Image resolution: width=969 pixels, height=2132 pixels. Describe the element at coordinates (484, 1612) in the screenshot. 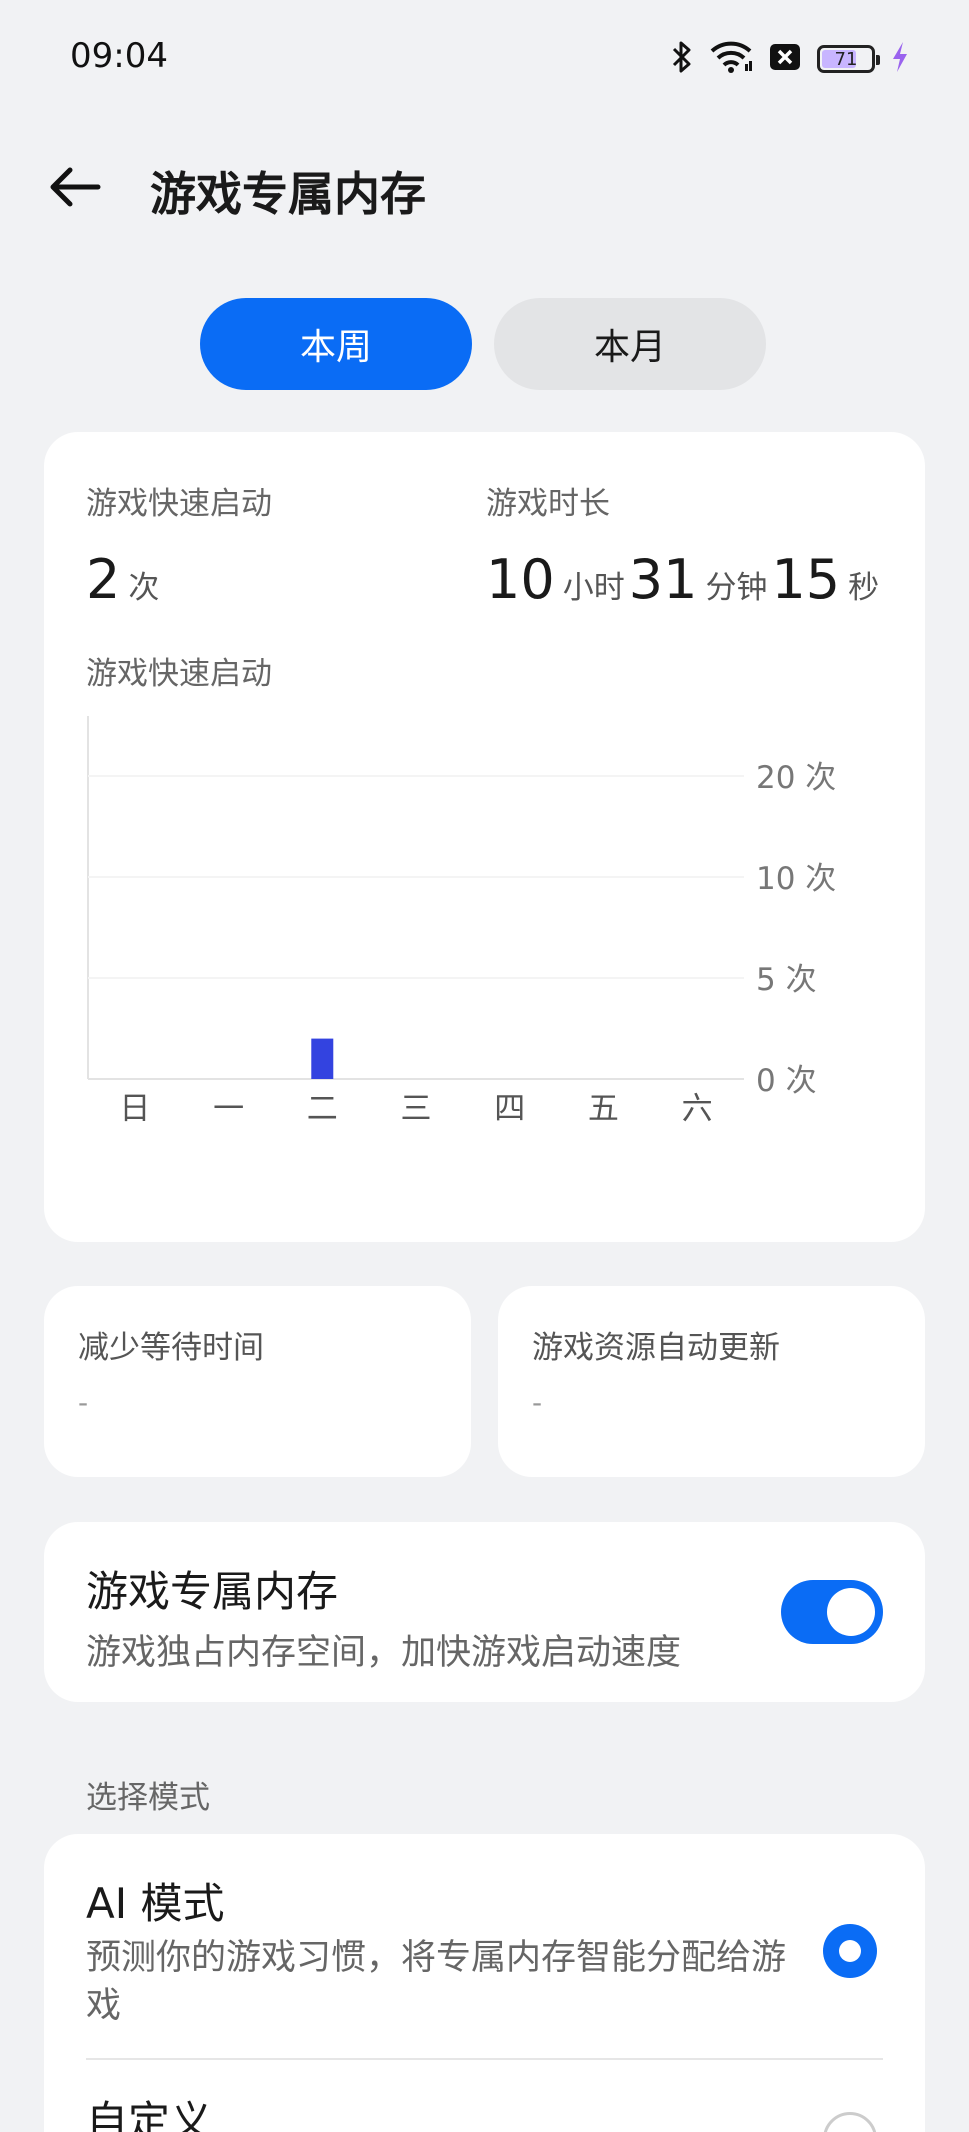

I see `exclusive-memory-card: 游戏专属内存 游戏独占内存空间，加快游戏启动速度` at that location.